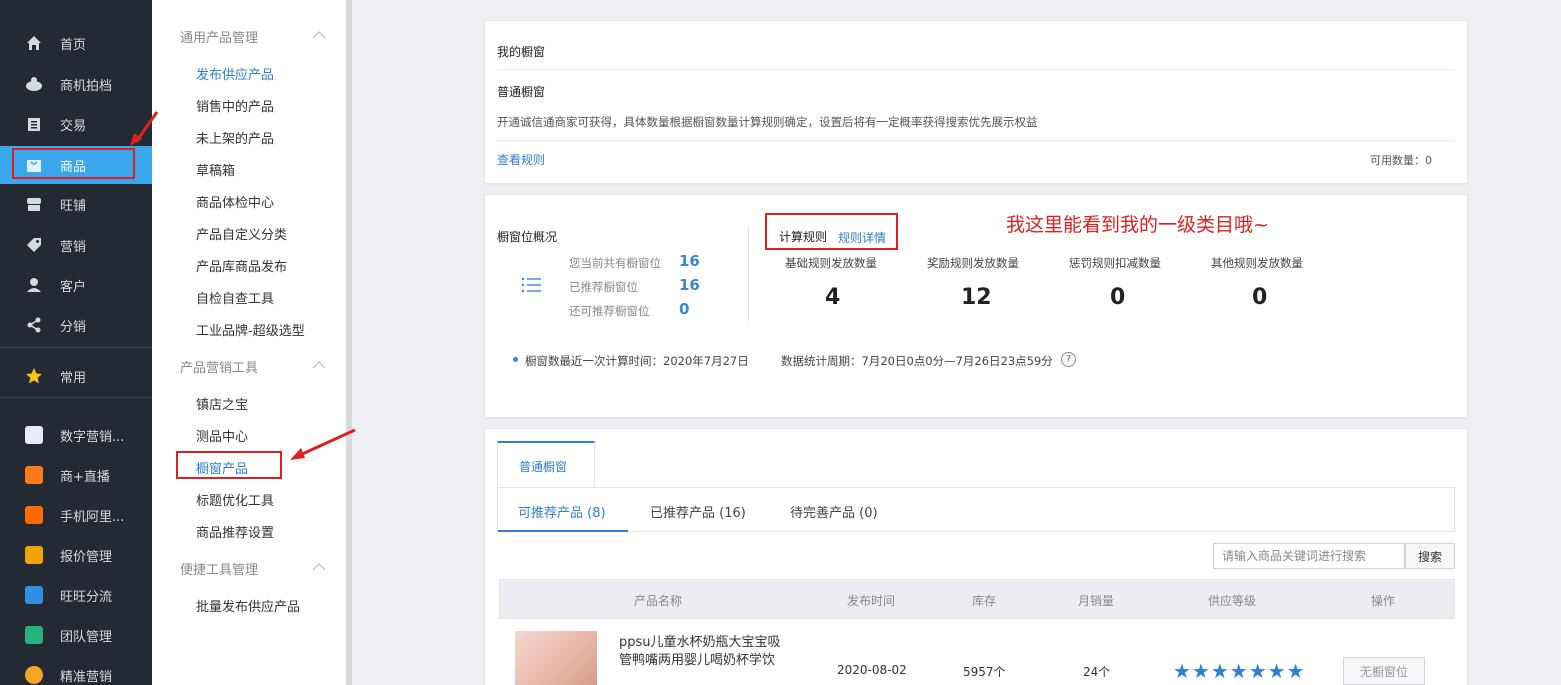 The image size is (1561, 685). I want to click on nav-app-live: 商+直播, so click(76, 475).